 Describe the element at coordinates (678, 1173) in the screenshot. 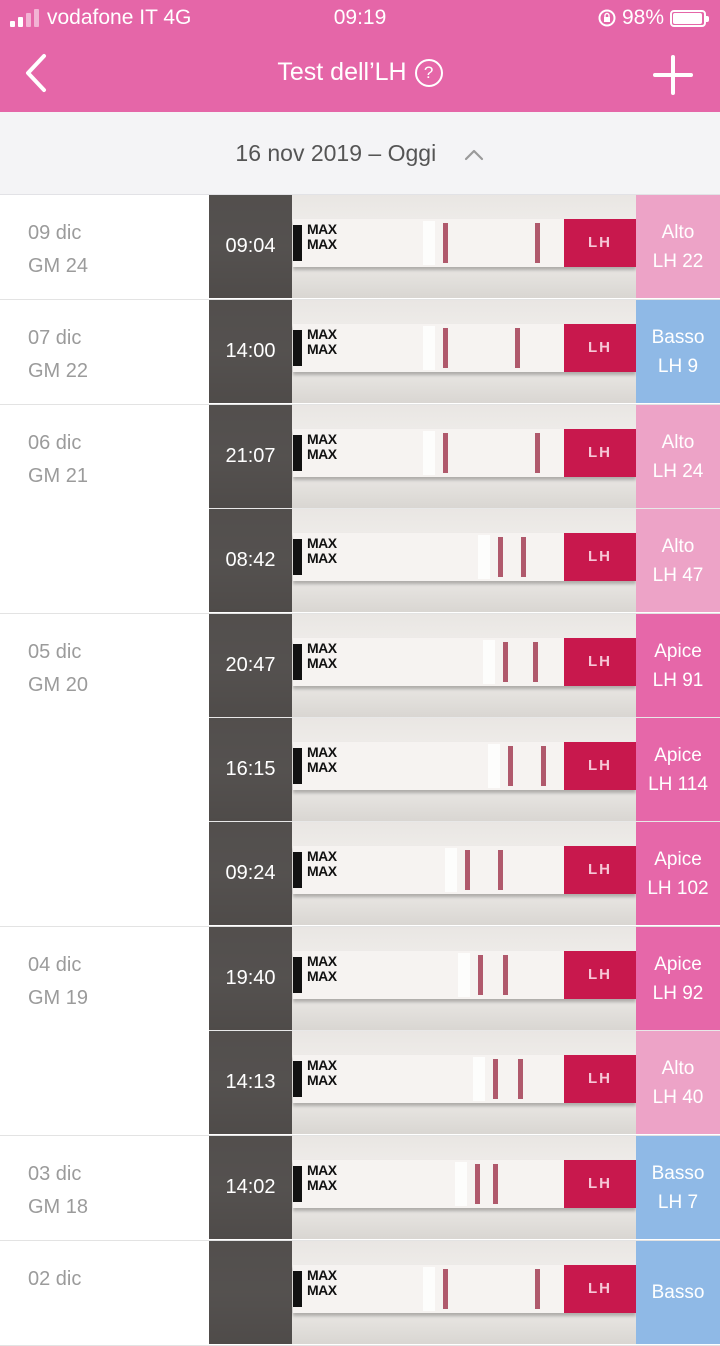

I see `lh-level: Basso` at that location.